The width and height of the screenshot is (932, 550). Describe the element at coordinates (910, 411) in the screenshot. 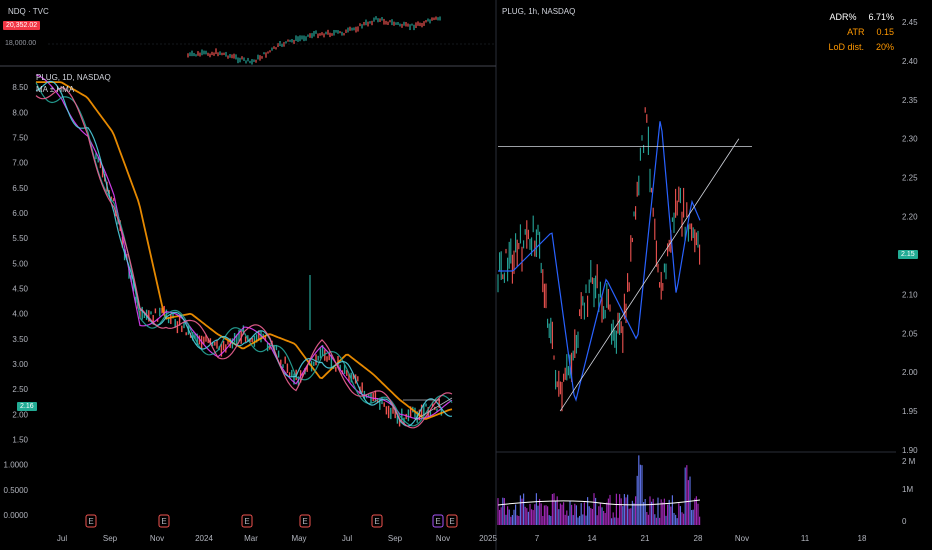

I see `ytick-right: 1.95` at that location.